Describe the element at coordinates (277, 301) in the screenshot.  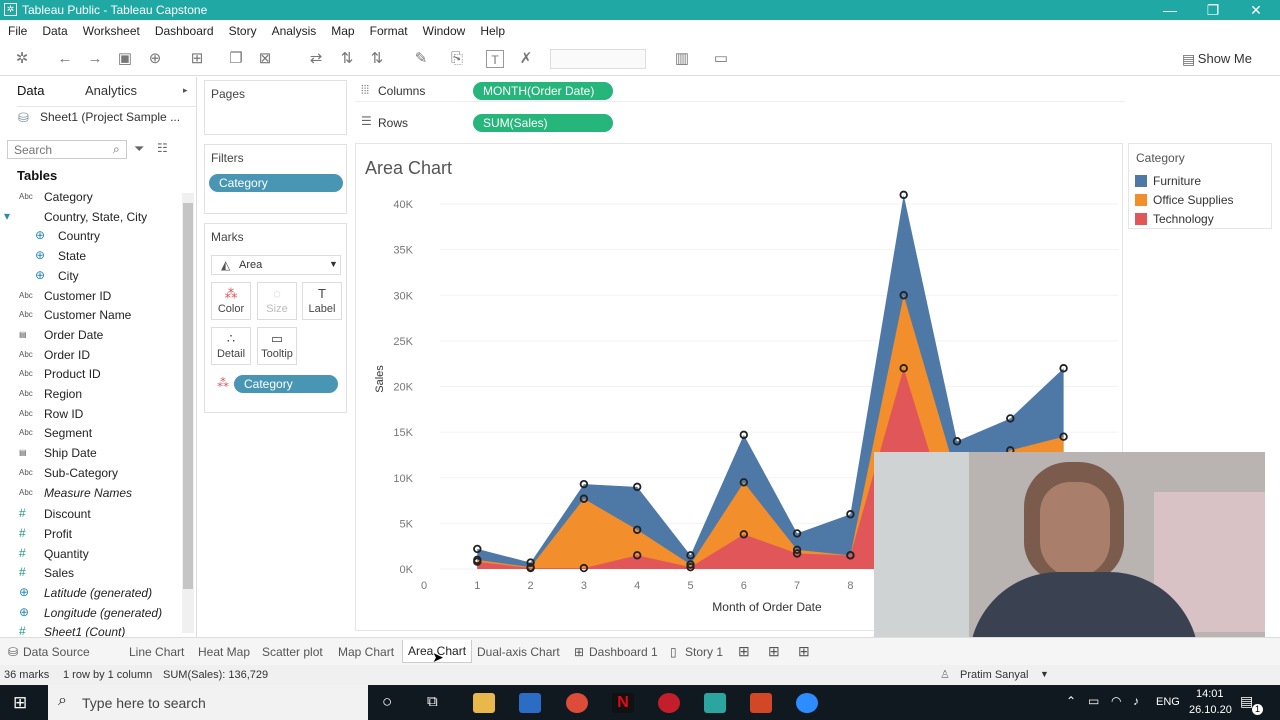
I see `size-button: ◌ Size` at that location.